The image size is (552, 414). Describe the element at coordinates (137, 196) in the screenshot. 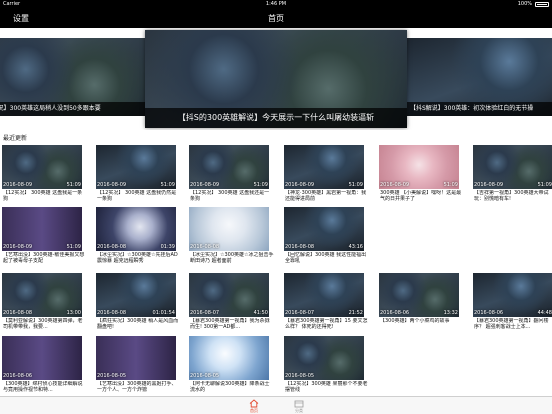

I see `video-title: 【12实况】 300英雄 这盘我仍然是一条狗` at that location.